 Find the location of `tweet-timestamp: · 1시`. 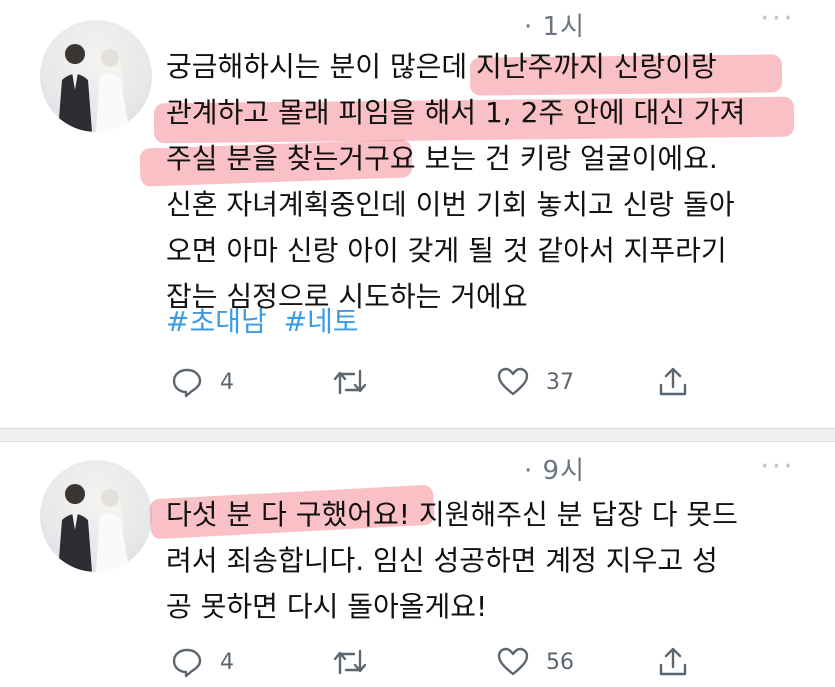

tweet-timestamp: · 1시 is located at coordinates (546, 24).